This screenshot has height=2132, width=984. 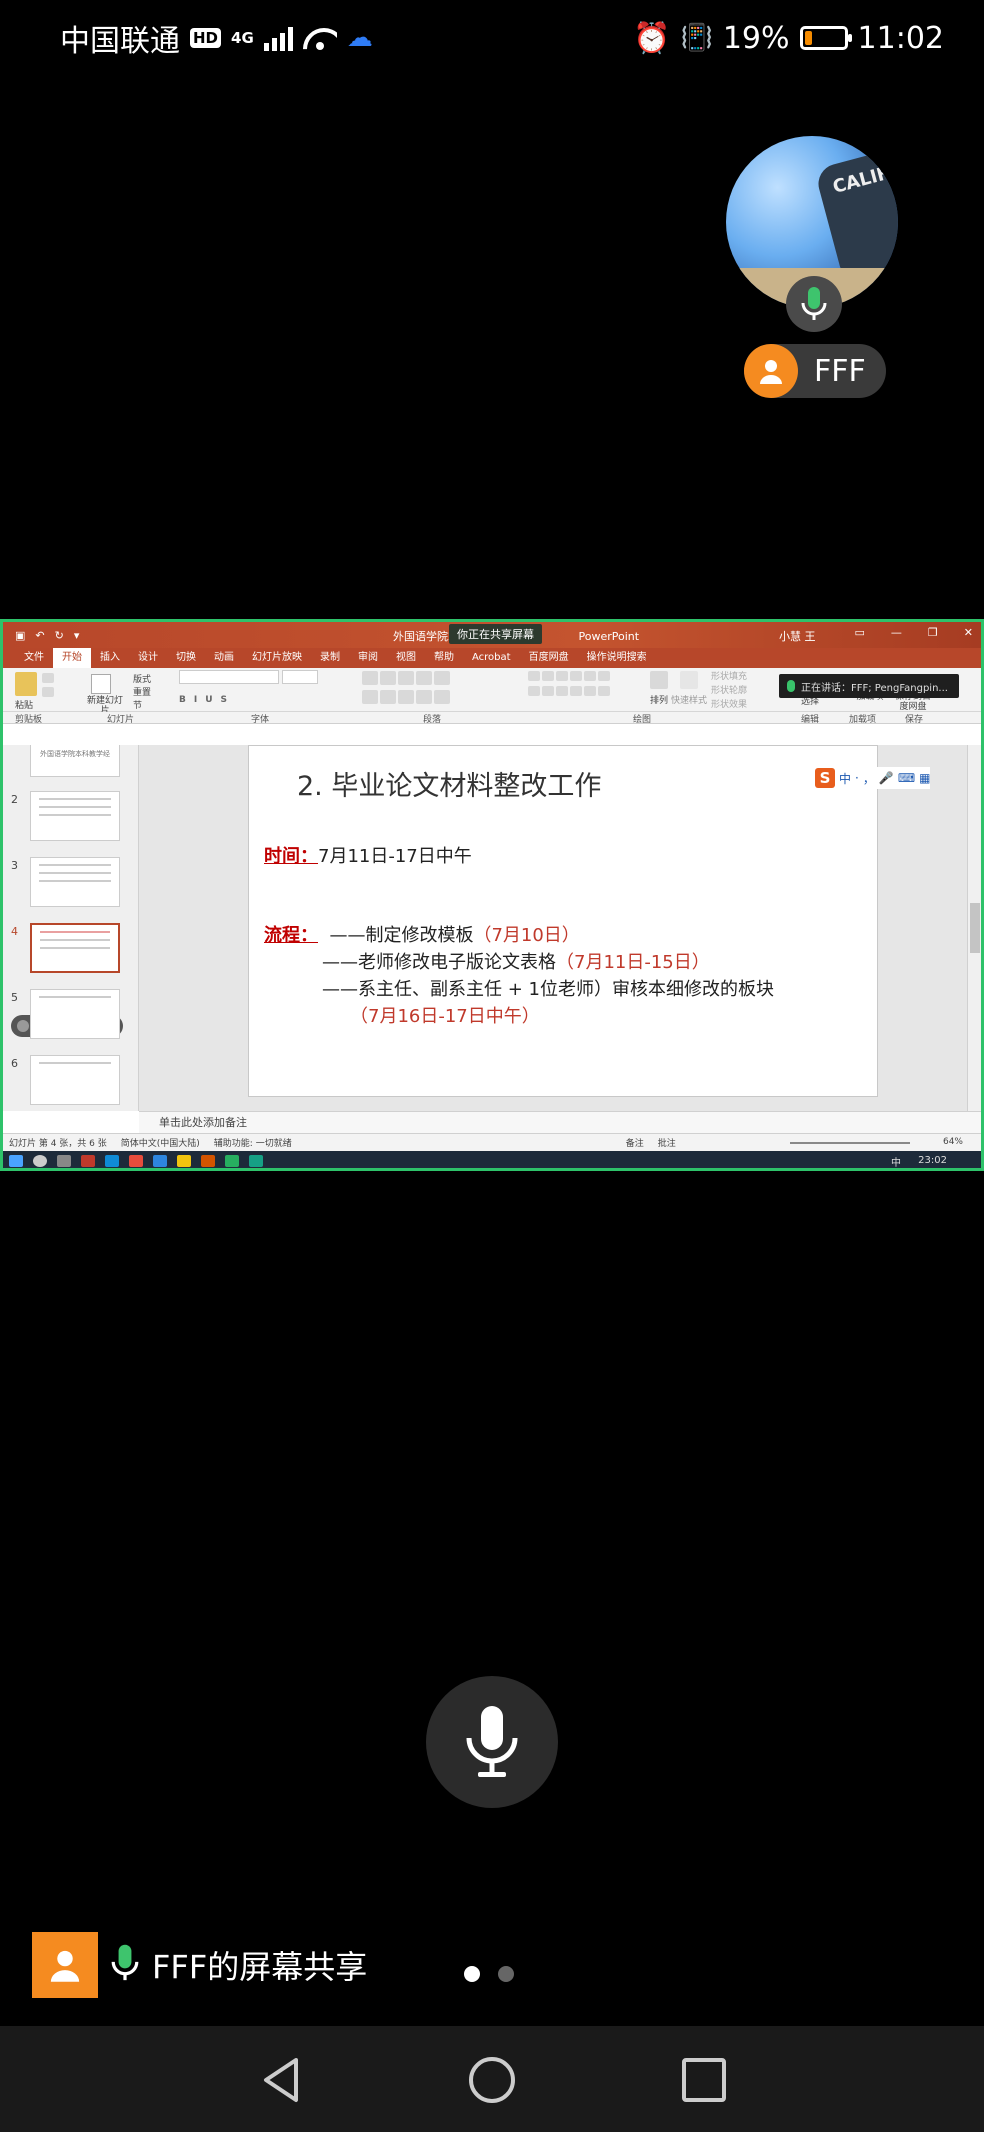 What do you see at coordinates (492, 2080) in the screenshot?
I see `home-icon` at bounding box center [492, 2080].